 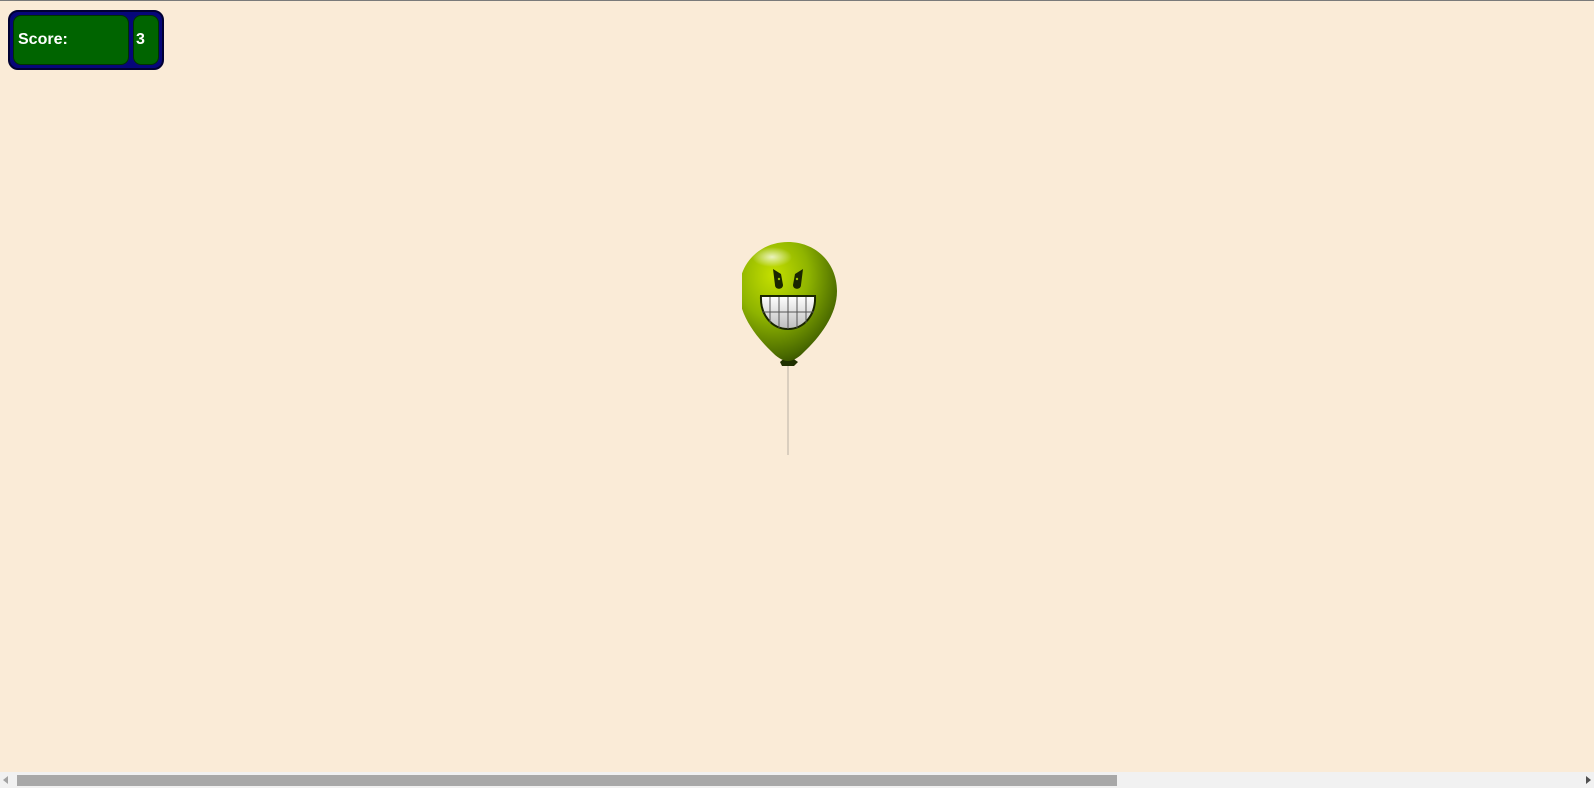 What do you see at coordinates (567, 780) in the screenshot?
I see `scroll-thumb` at bounding box center [567, 780].